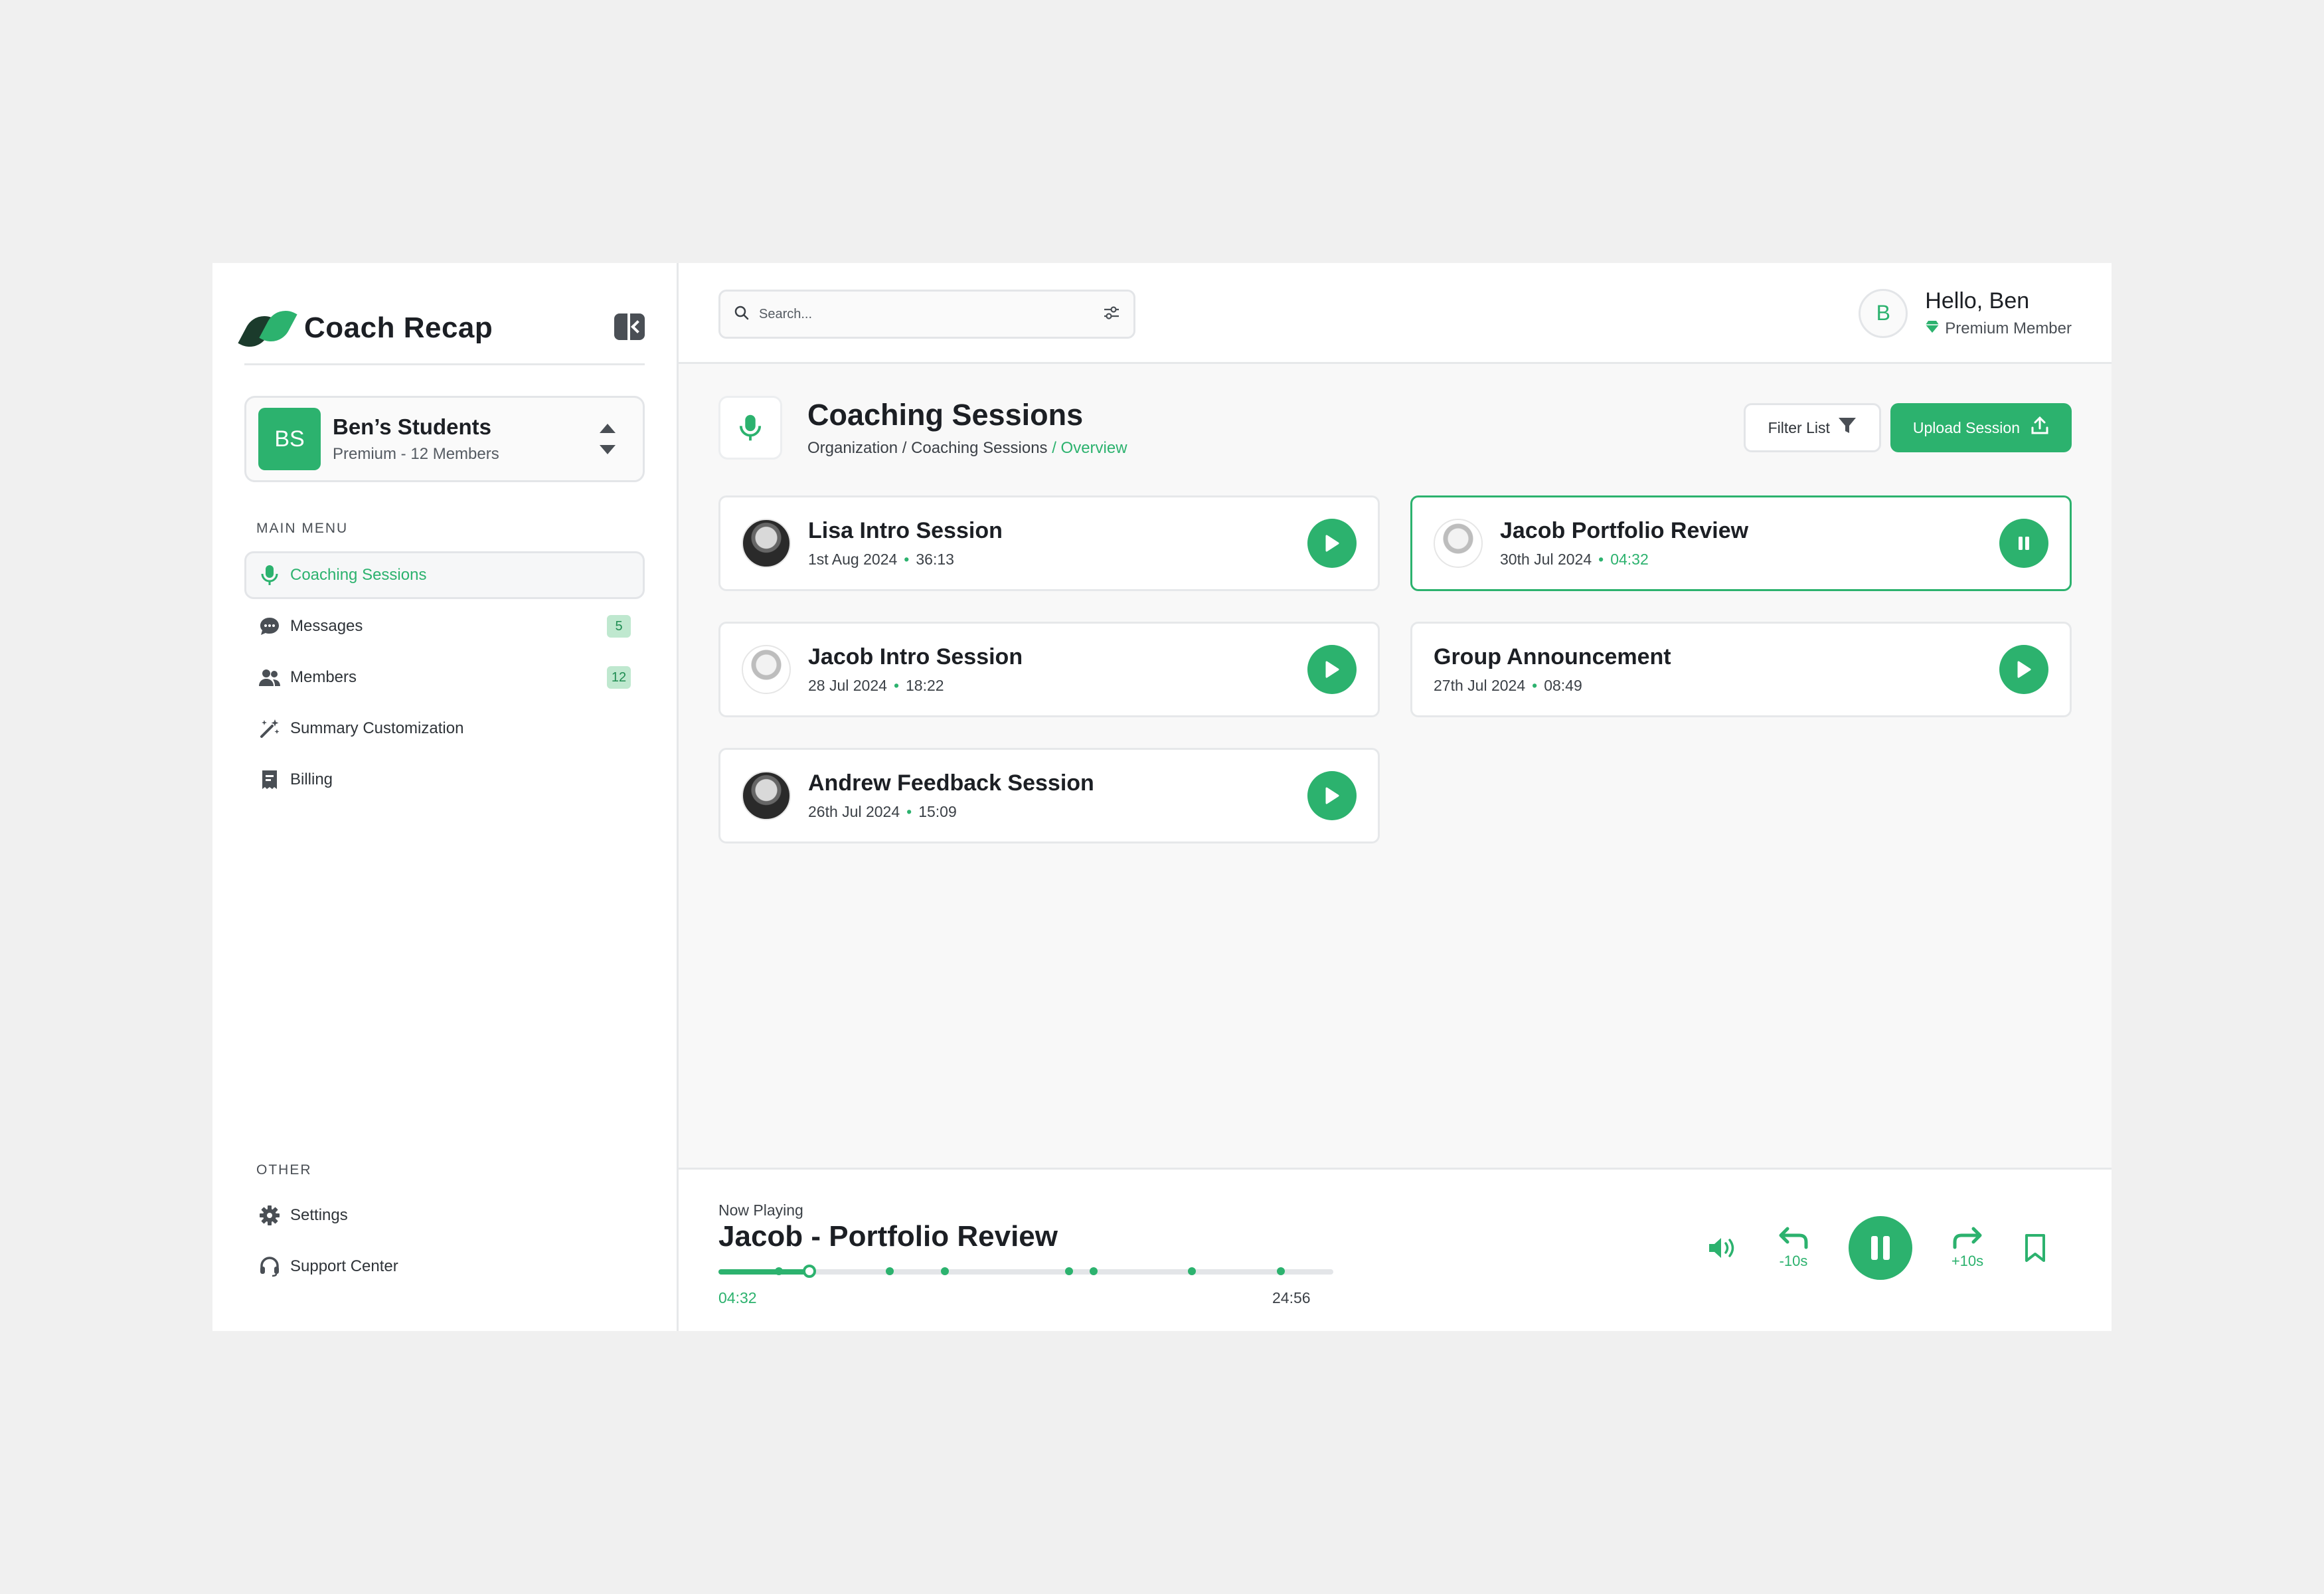 The height and width of the screenshot is (1594, 2324). I want to click on session-meta: 28 Jul 2024 • 18:22, so click(876, 685).